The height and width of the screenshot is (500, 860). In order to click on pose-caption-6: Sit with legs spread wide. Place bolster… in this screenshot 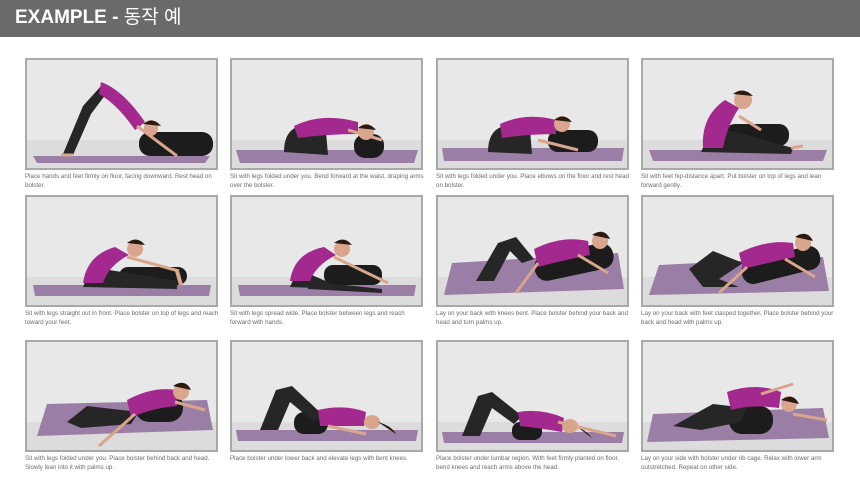, I will do `click(317, 318)`.